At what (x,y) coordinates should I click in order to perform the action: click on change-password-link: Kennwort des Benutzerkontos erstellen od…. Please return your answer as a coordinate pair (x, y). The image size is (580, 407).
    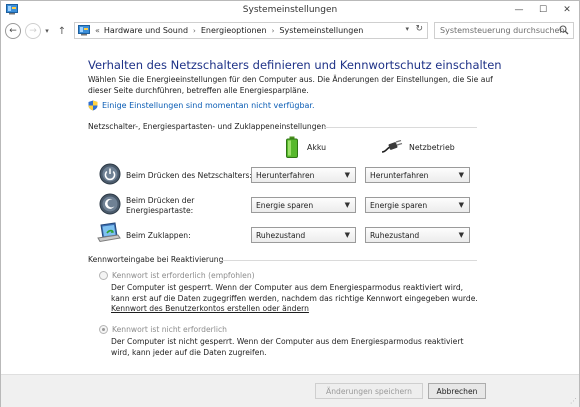
    Looking at the image, I should click on (210, 309).